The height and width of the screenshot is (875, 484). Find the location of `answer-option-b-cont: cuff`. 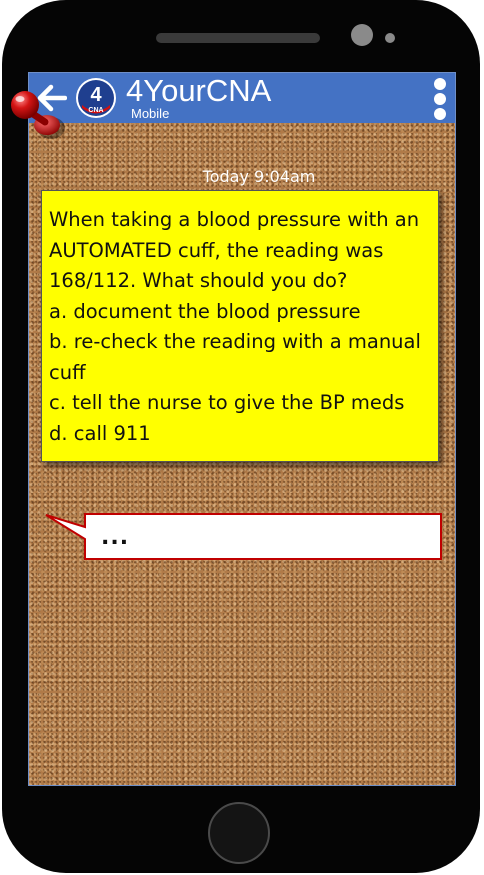

answer-option-b-cont: cuff is located at coordinates (67, 372).